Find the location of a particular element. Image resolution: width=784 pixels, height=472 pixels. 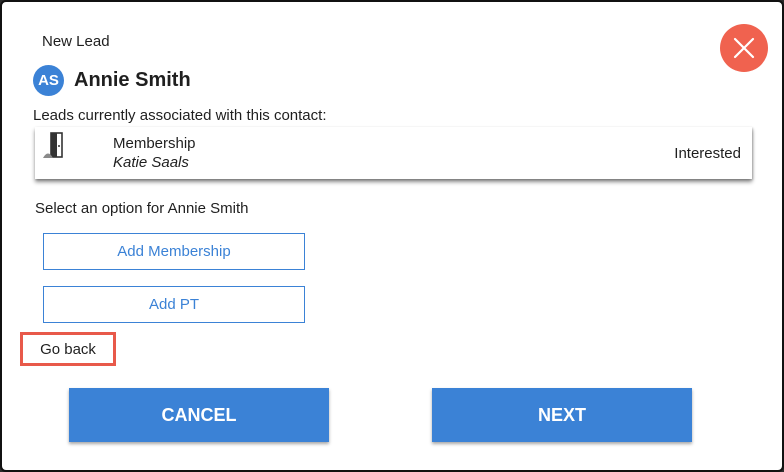

close-button is located at coordinates (744, 48).